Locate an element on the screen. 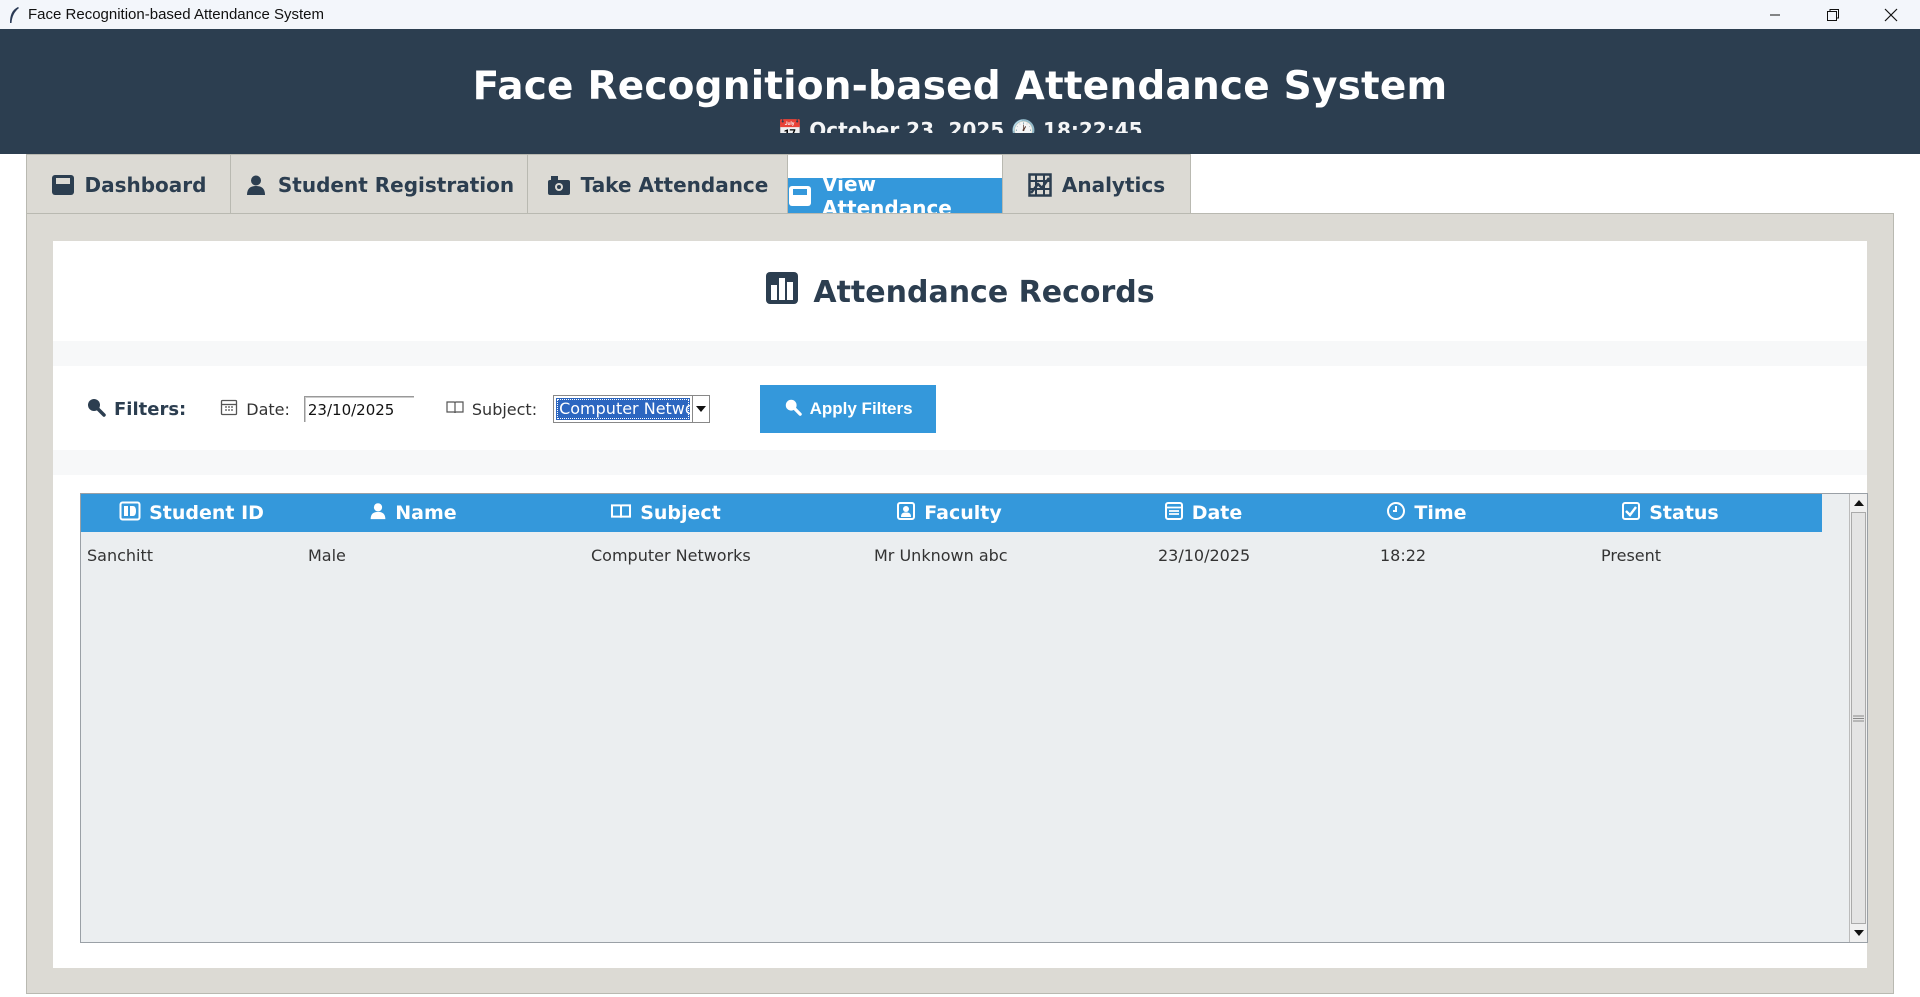  subject-combobox: Computer Networks is located at coordinates (632, 409).